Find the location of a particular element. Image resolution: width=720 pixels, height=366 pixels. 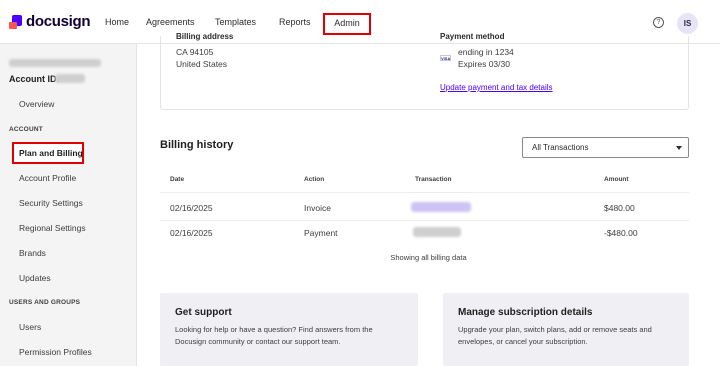

billing-history-title: Billing history is located at coordinates (197, 145).